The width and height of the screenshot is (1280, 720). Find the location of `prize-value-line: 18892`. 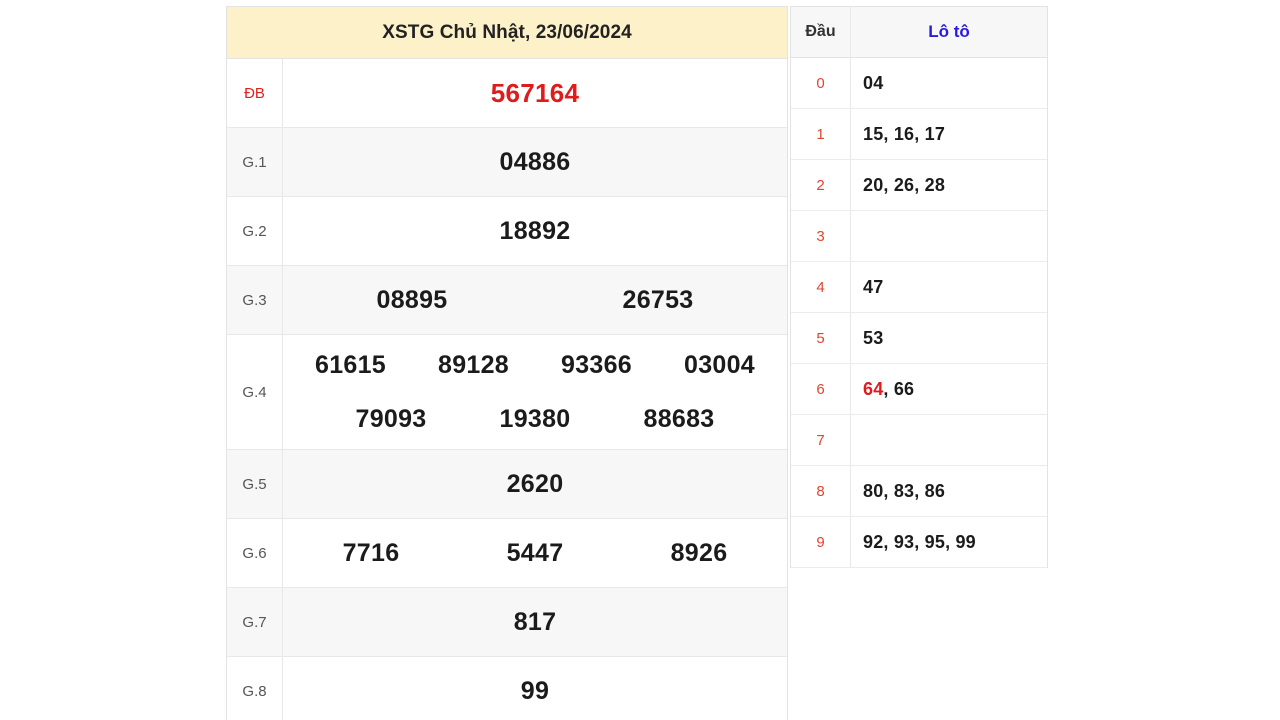

prize-value-line: 18892 is located at coordinates (535, 231).